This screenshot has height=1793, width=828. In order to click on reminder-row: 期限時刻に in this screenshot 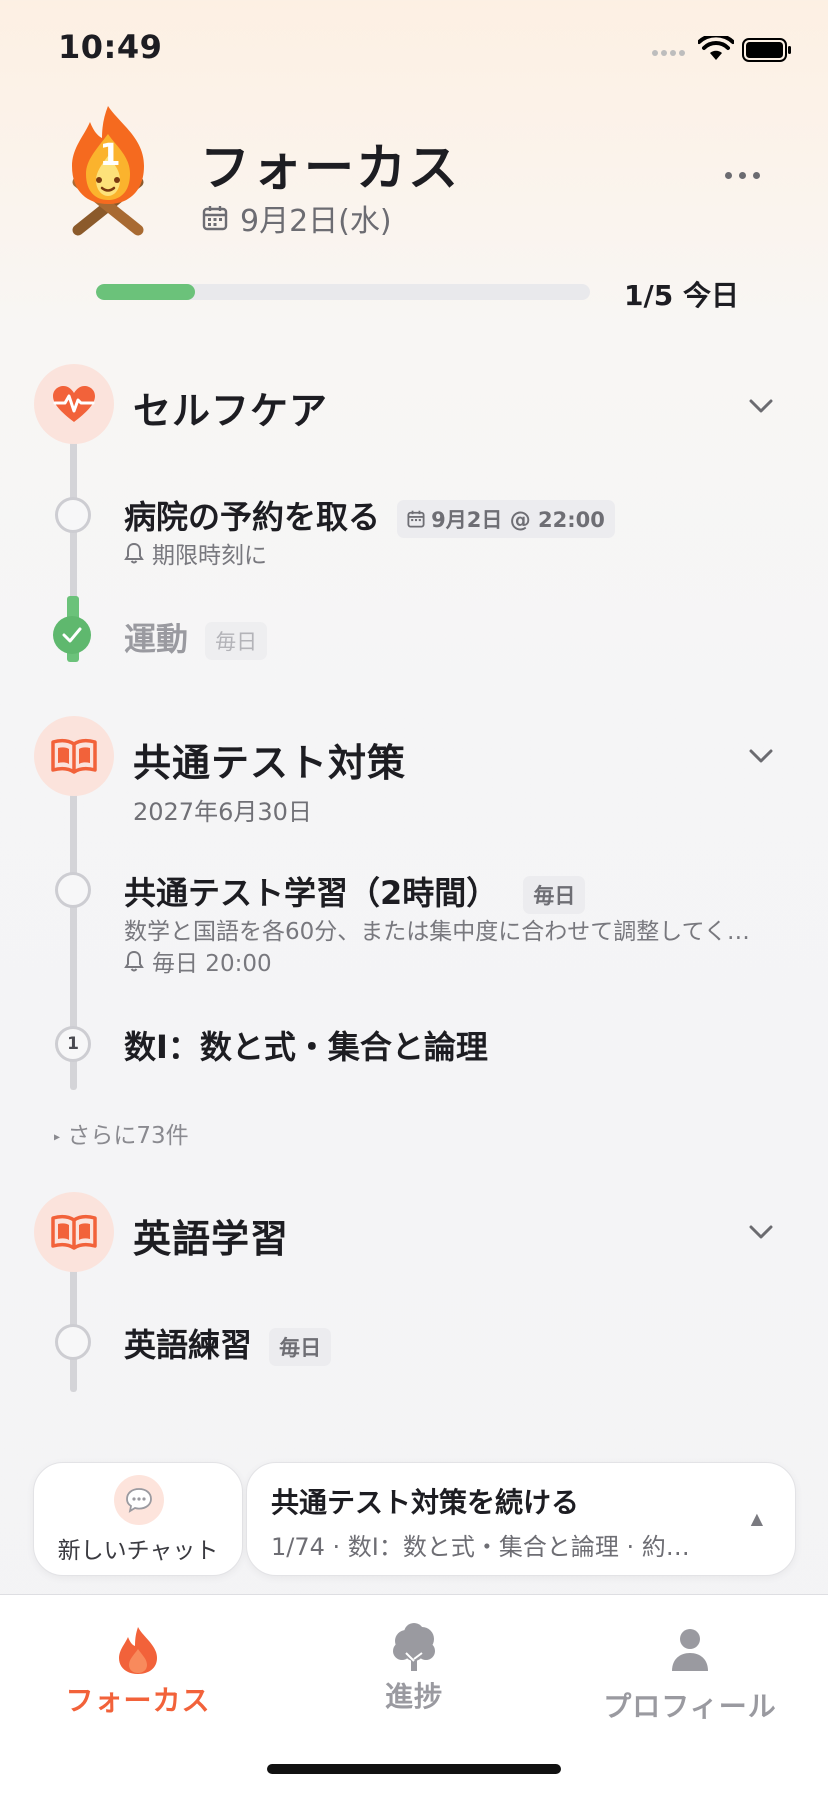, I will do `click(195, 553)`.